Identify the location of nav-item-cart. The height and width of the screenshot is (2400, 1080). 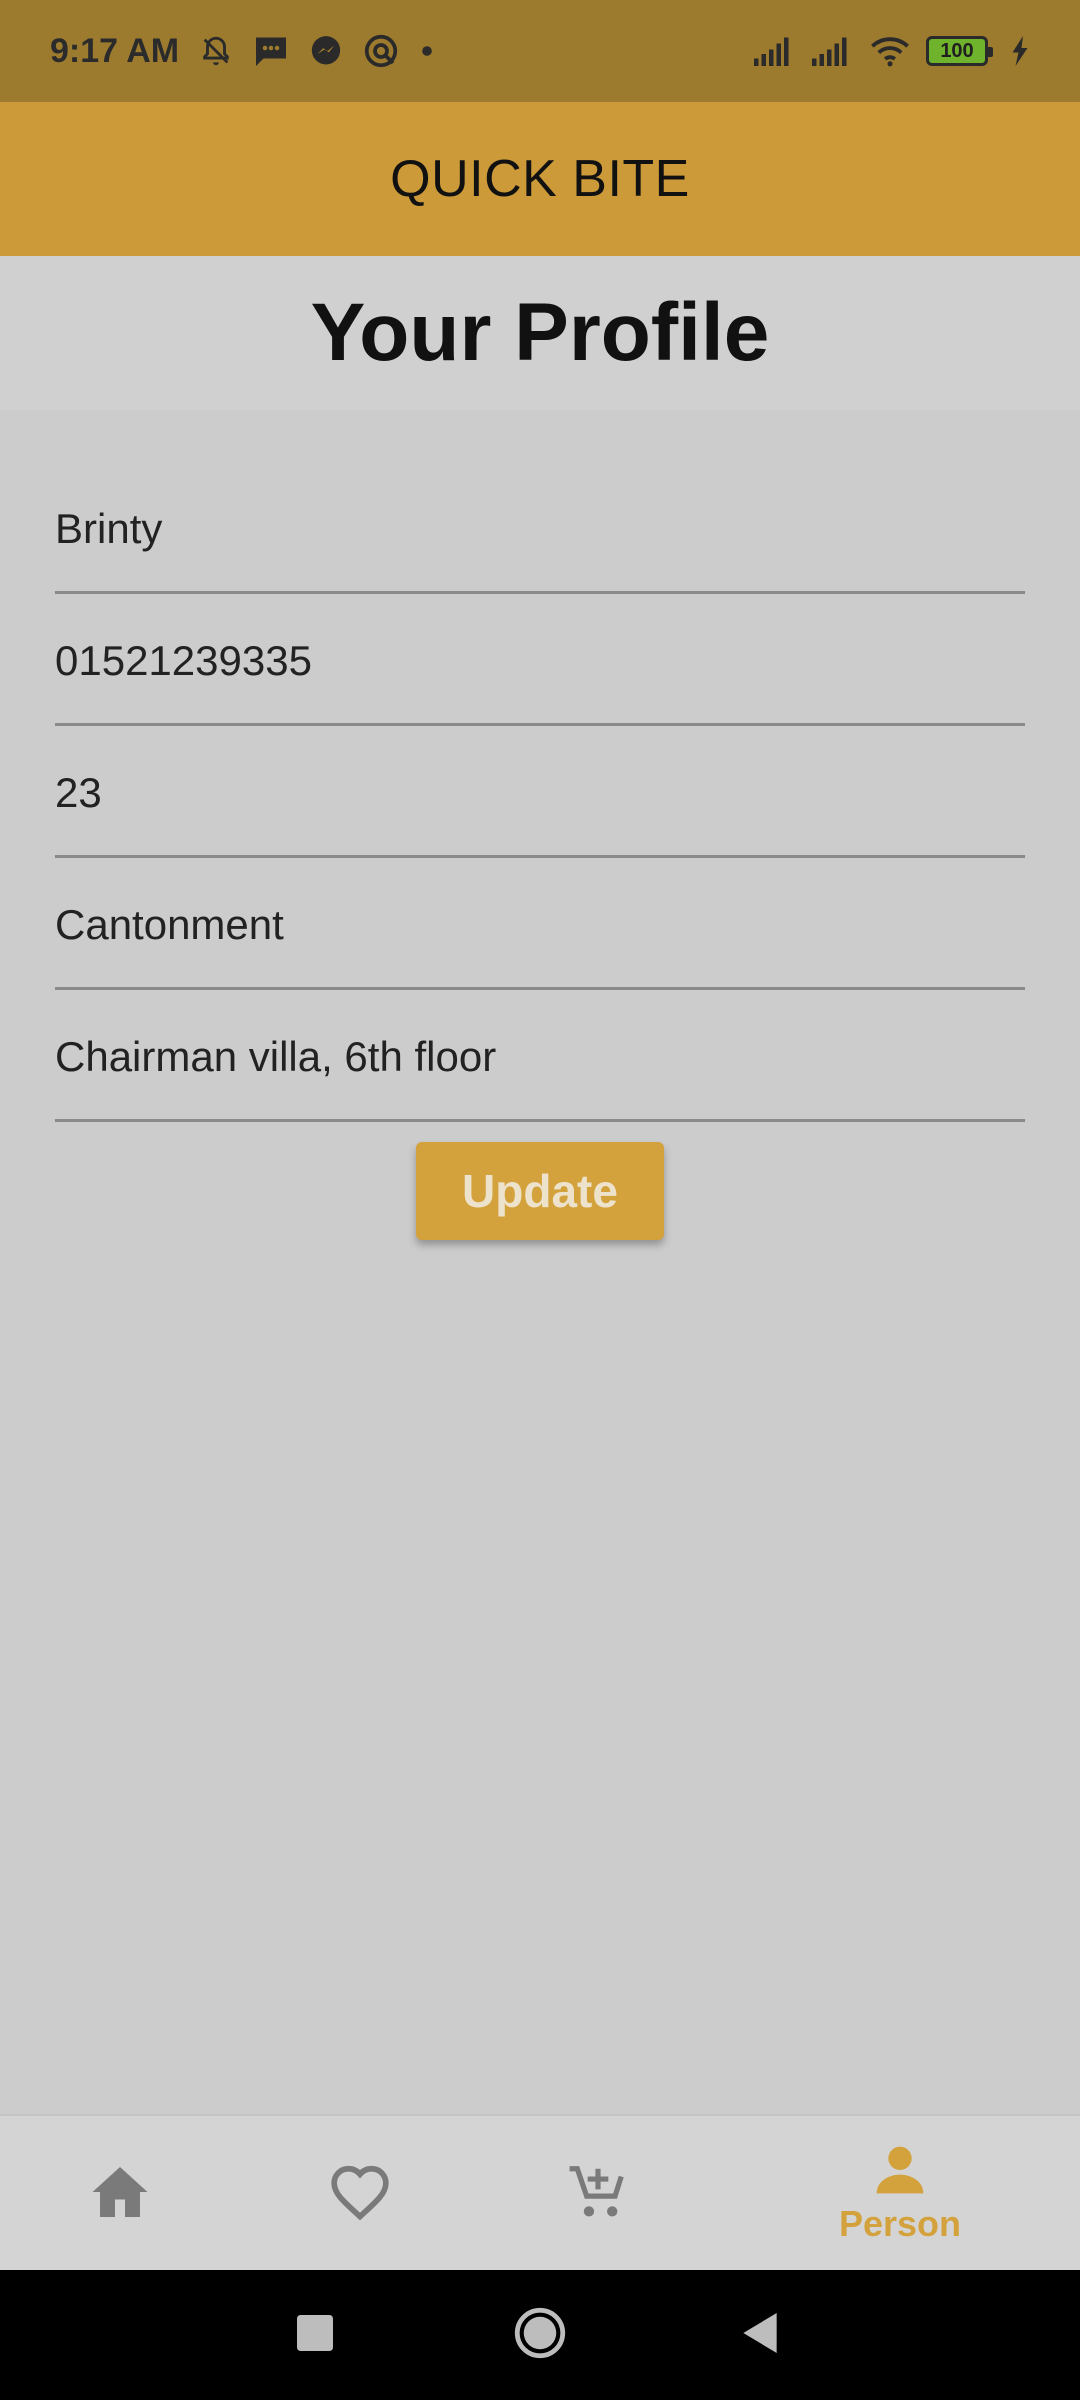
(598, 2194).